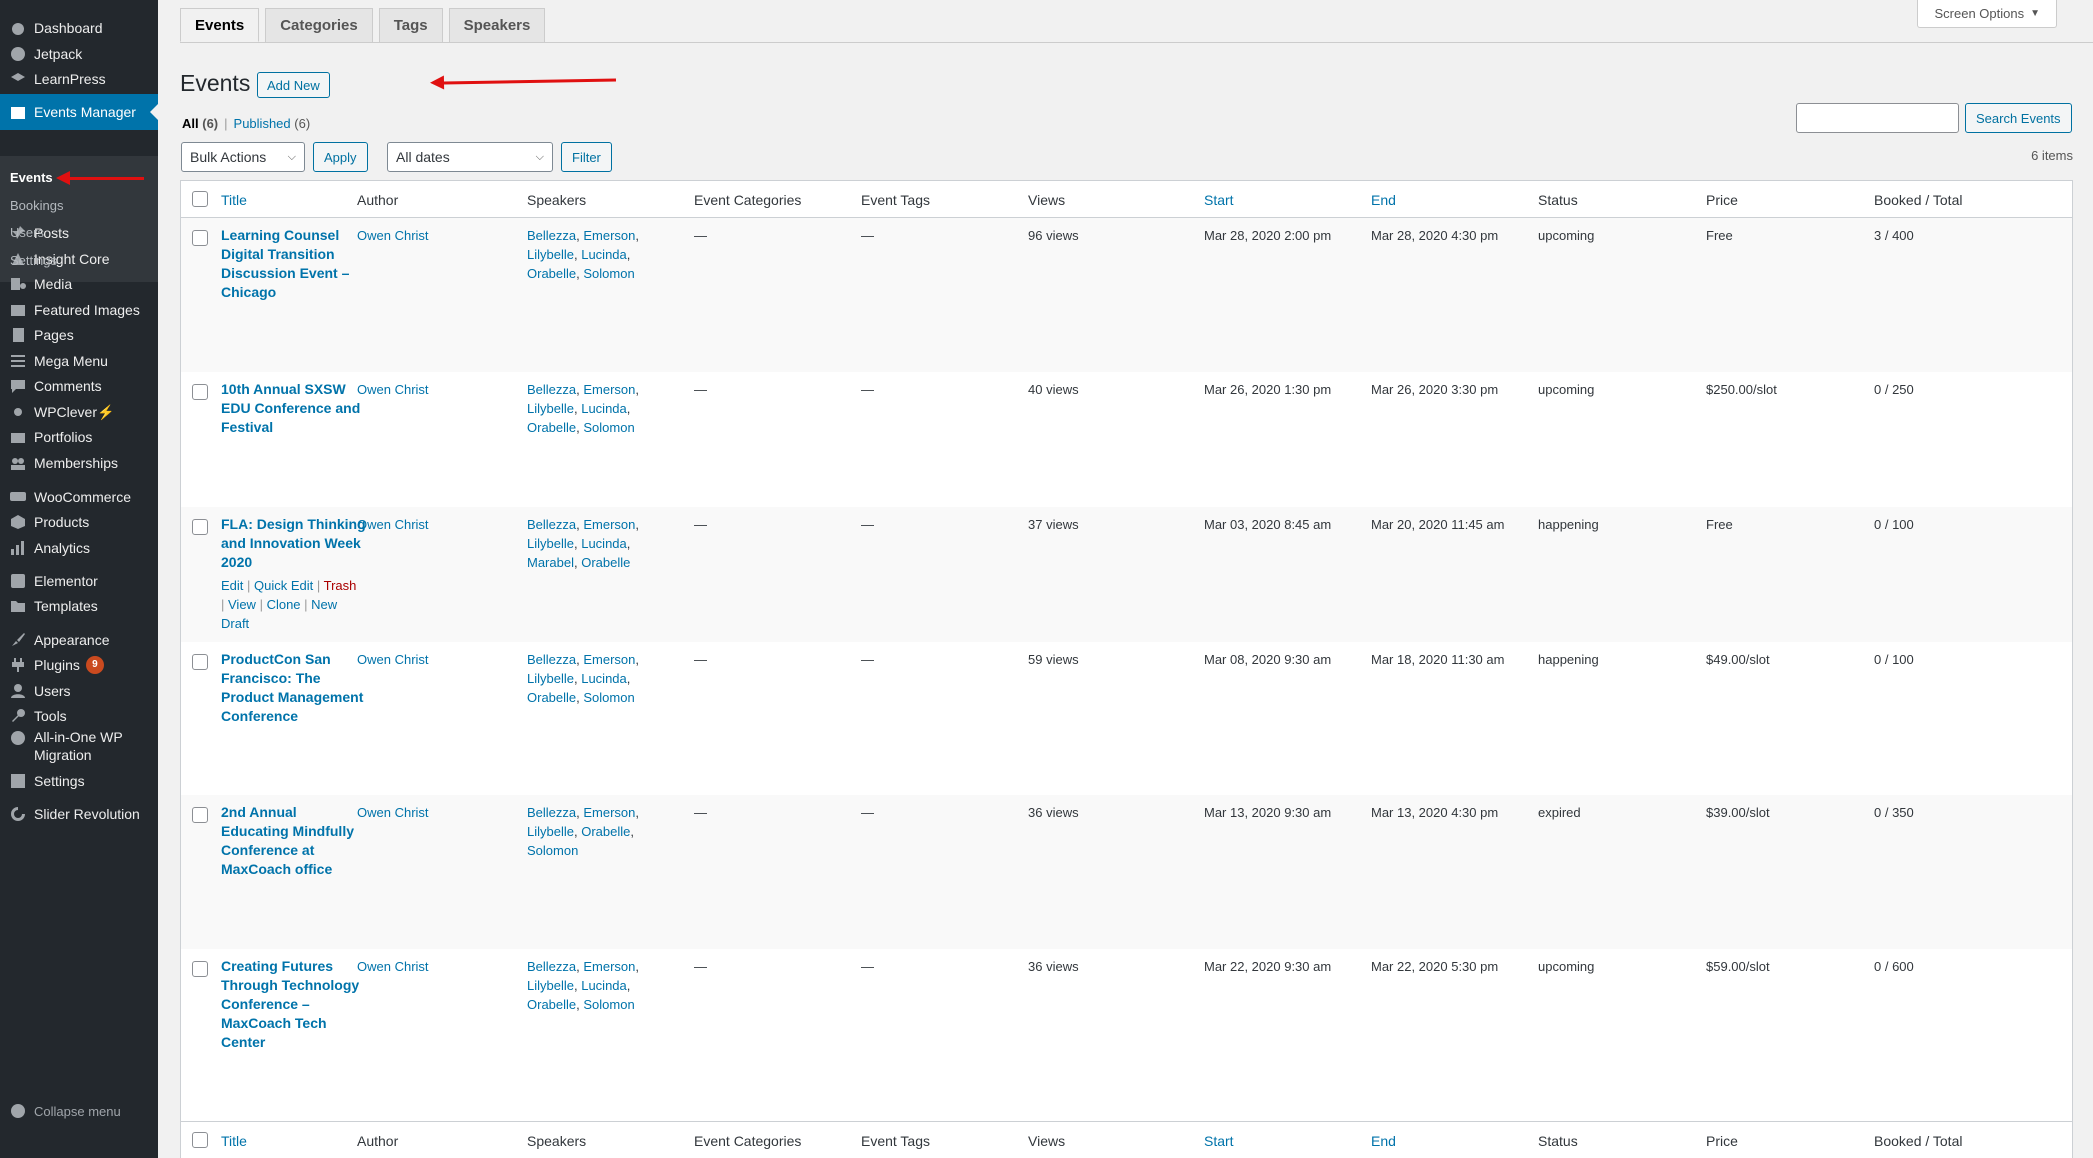  What do you see at coordinates (79, 463) in the screenshot?
I see `sidebar-item-memberships: Memberships` at bounding box center [79, 463].